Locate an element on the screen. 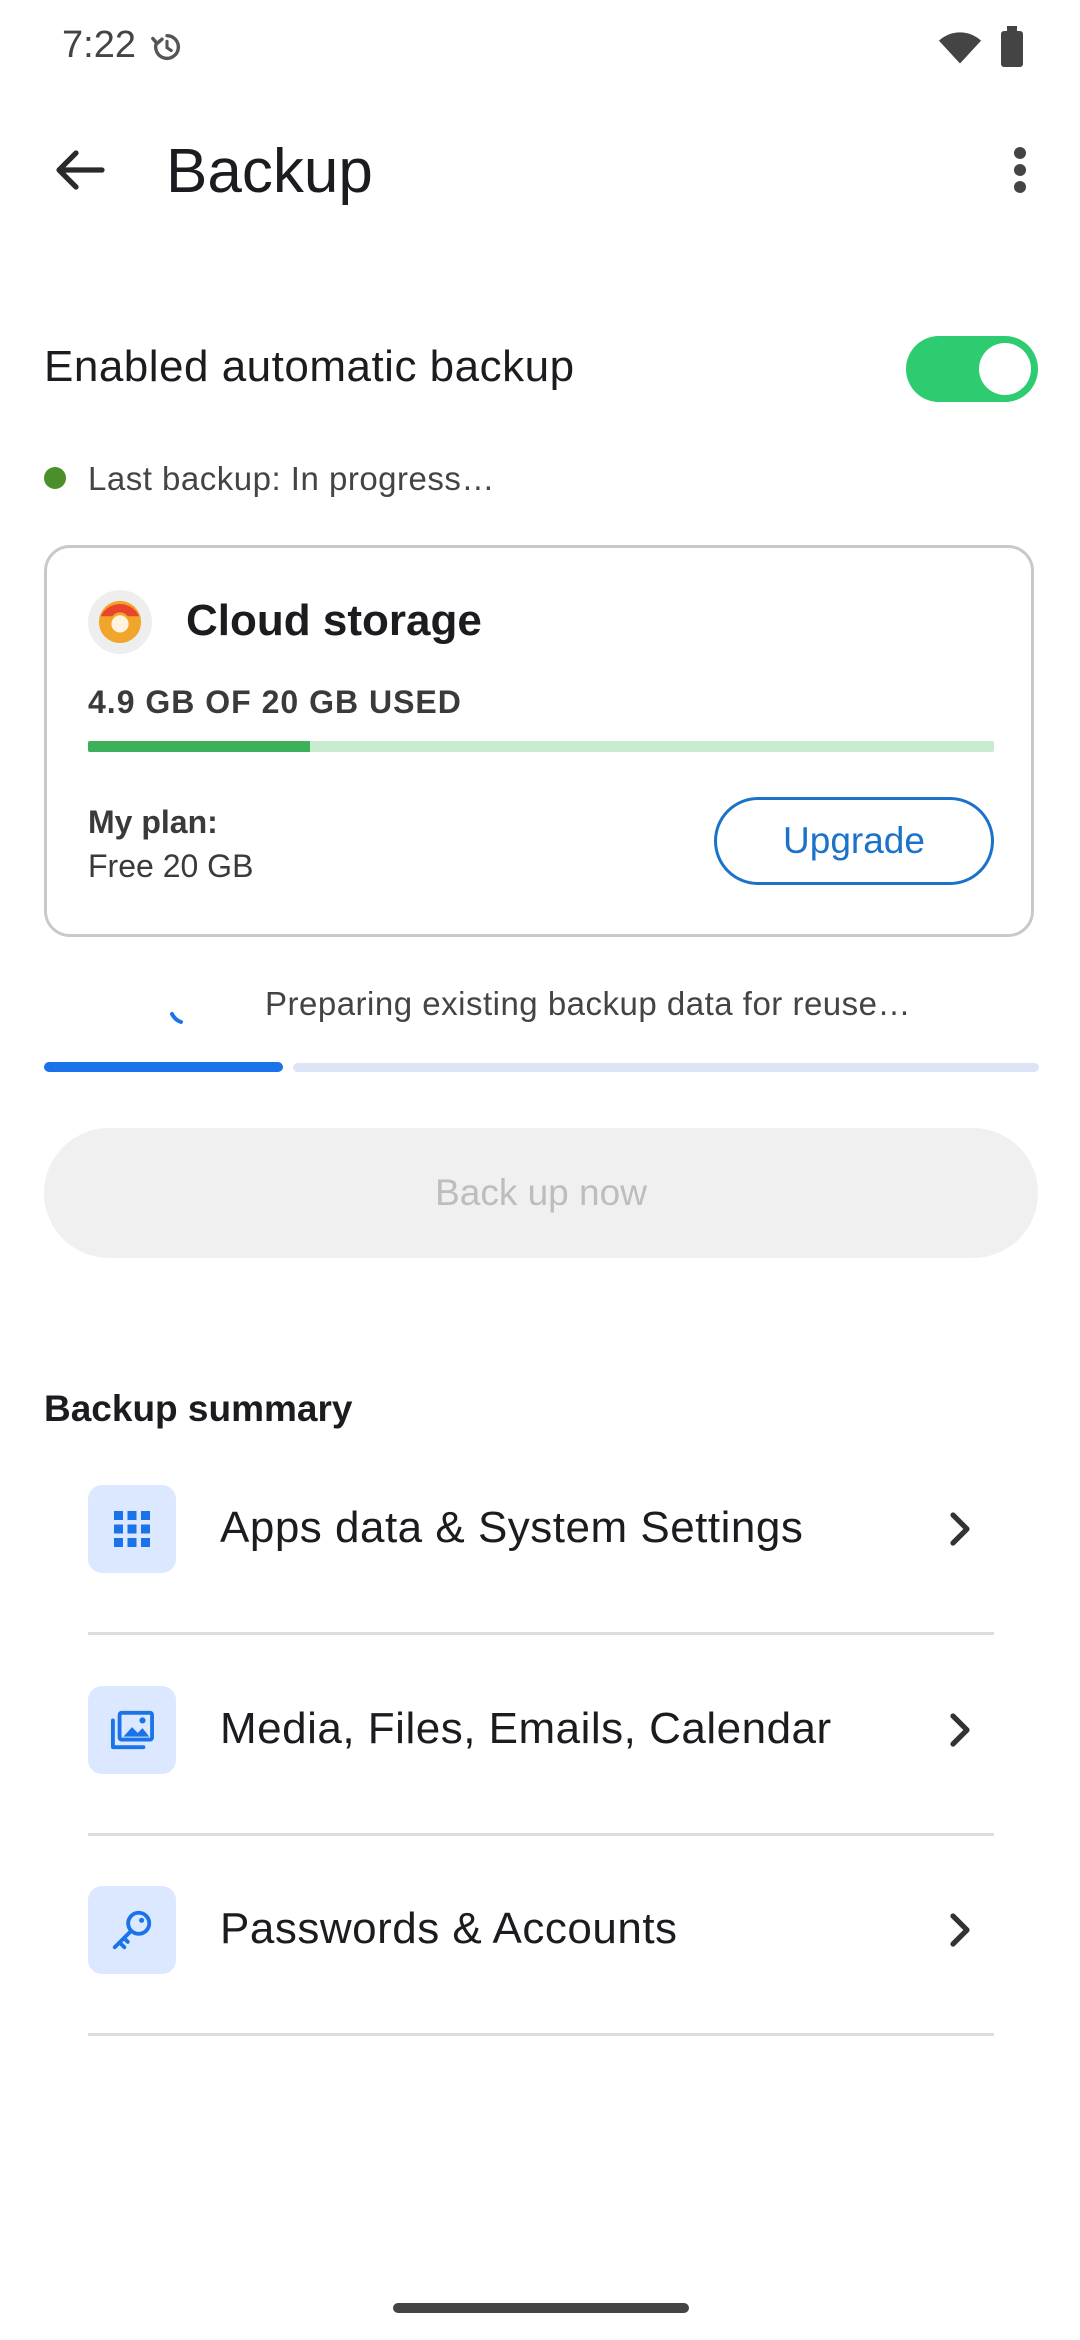 This screenshot has width=1080, height=2340. auto-backup-toggle is located at coordinates (972, 369).